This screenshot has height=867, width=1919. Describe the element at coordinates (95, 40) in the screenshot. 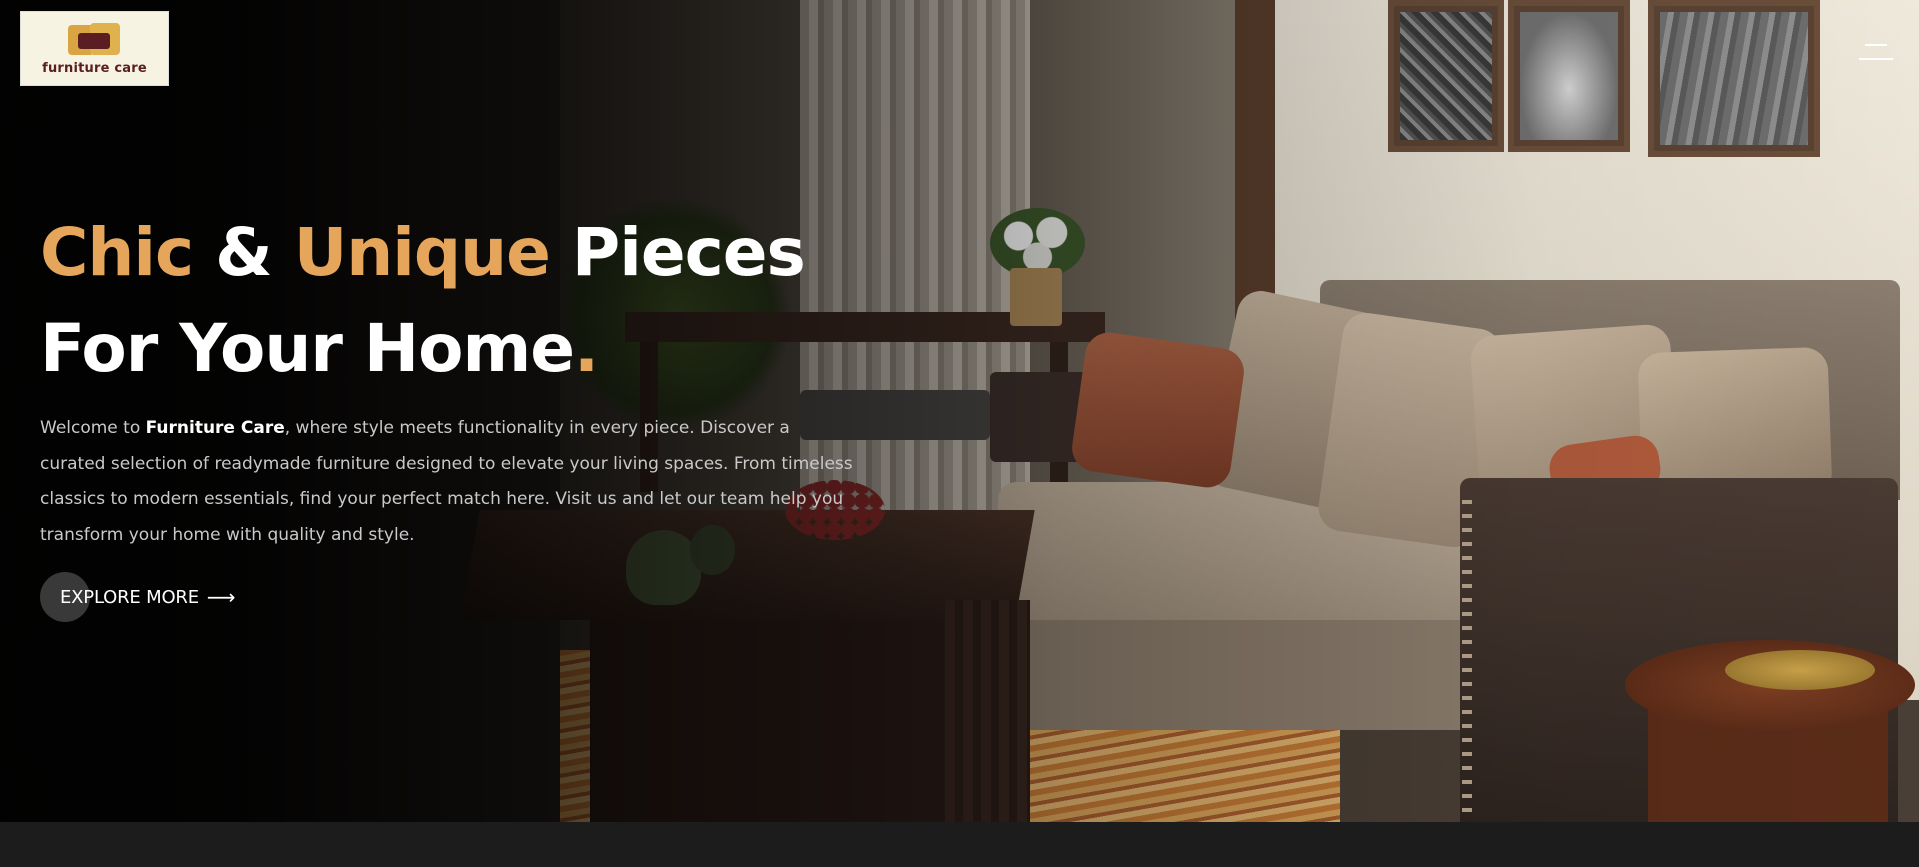

I see `sofa-logo-icon` at that location.